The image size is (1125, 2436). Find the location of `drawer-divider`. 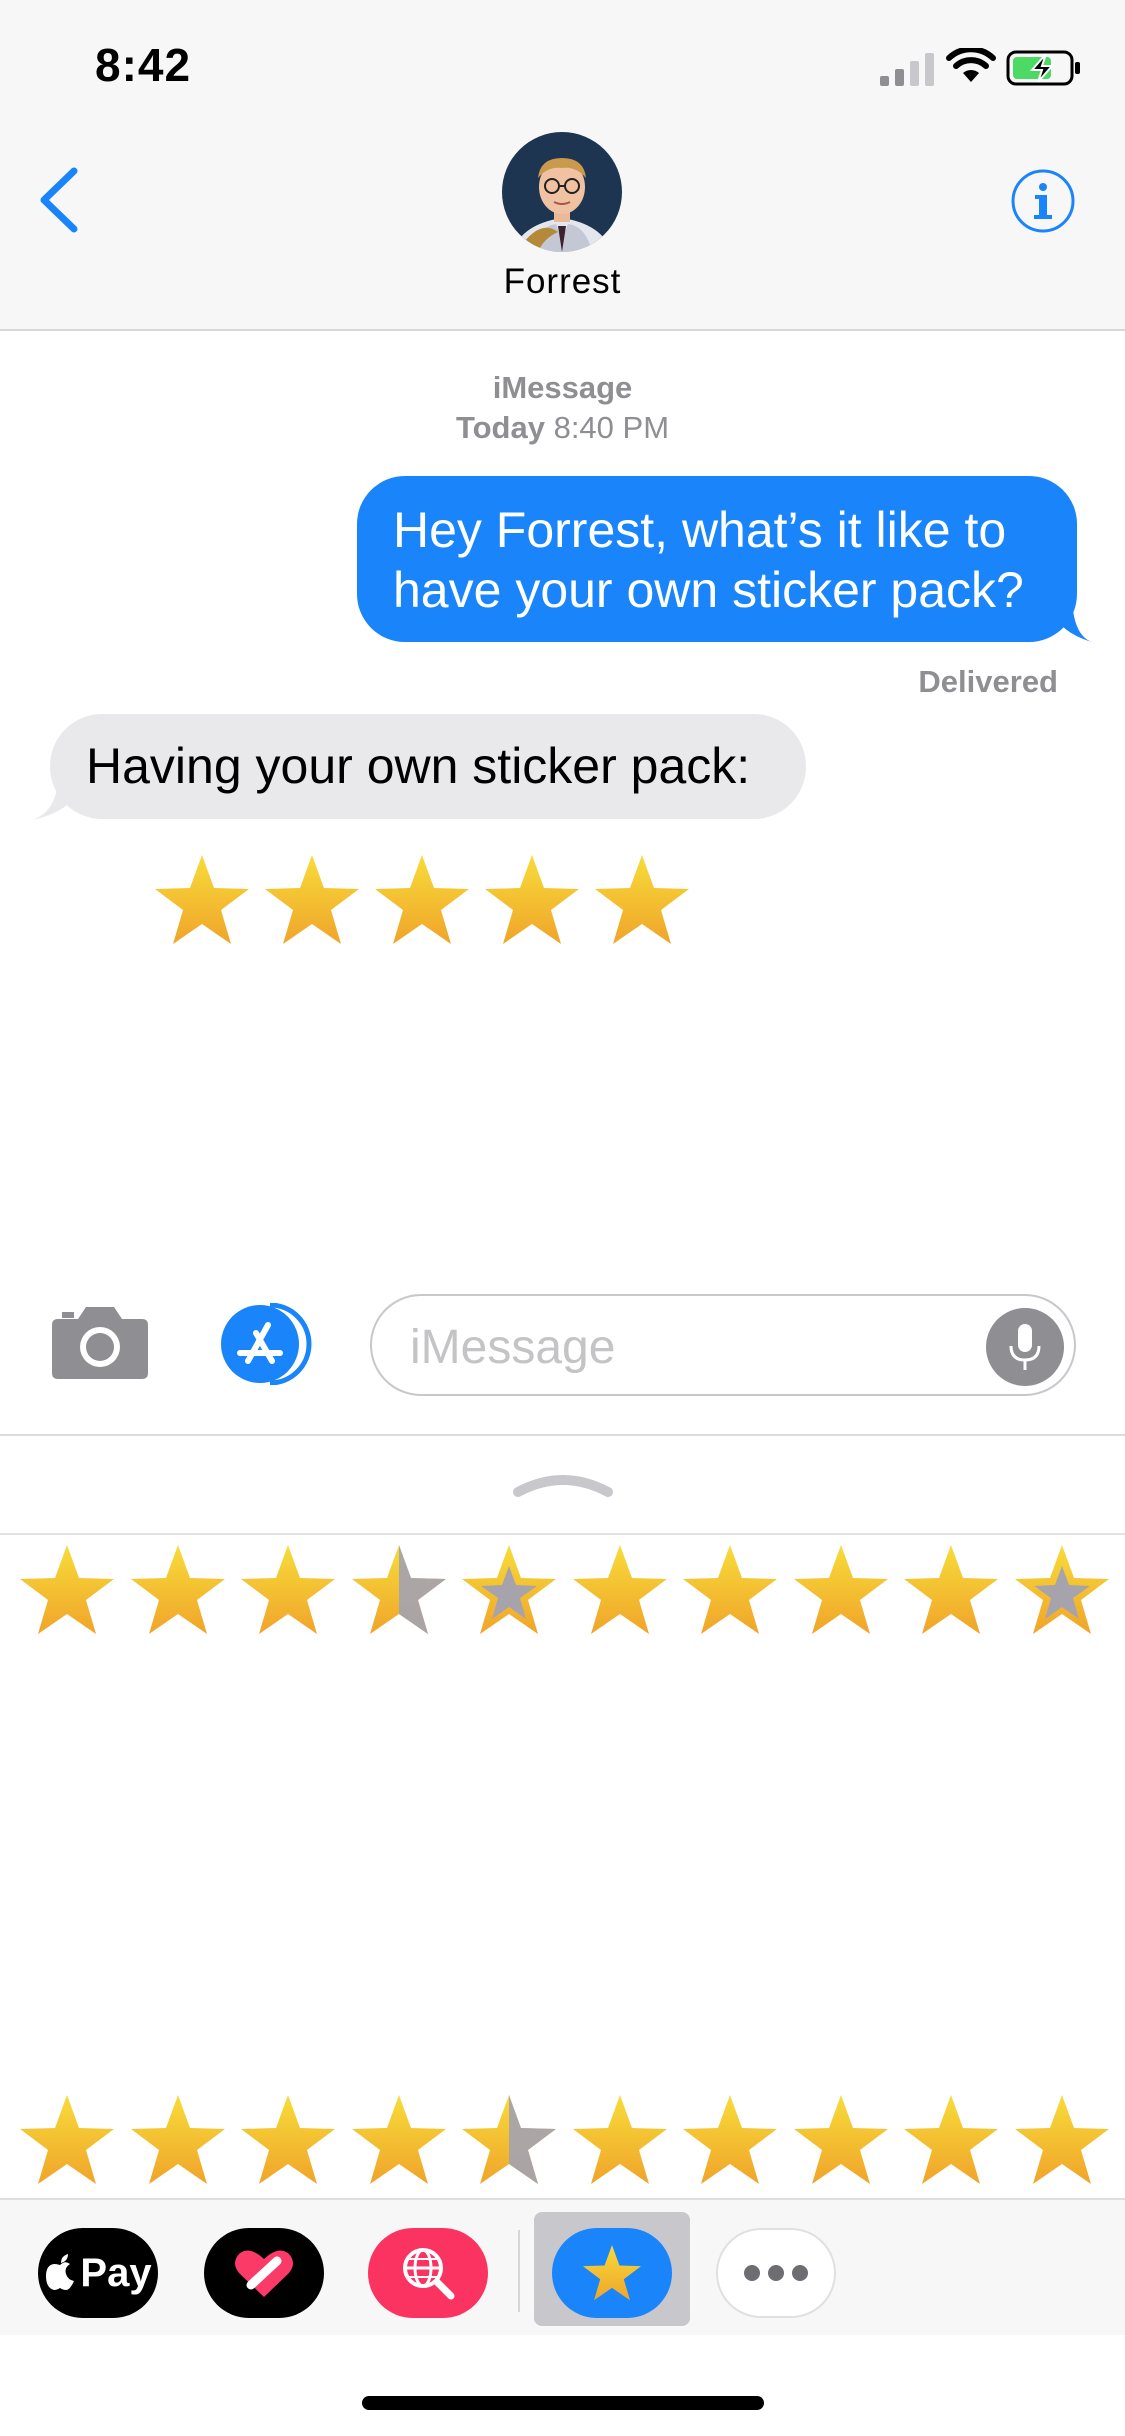

drawer-divider is located at coordinates (562, 1534).